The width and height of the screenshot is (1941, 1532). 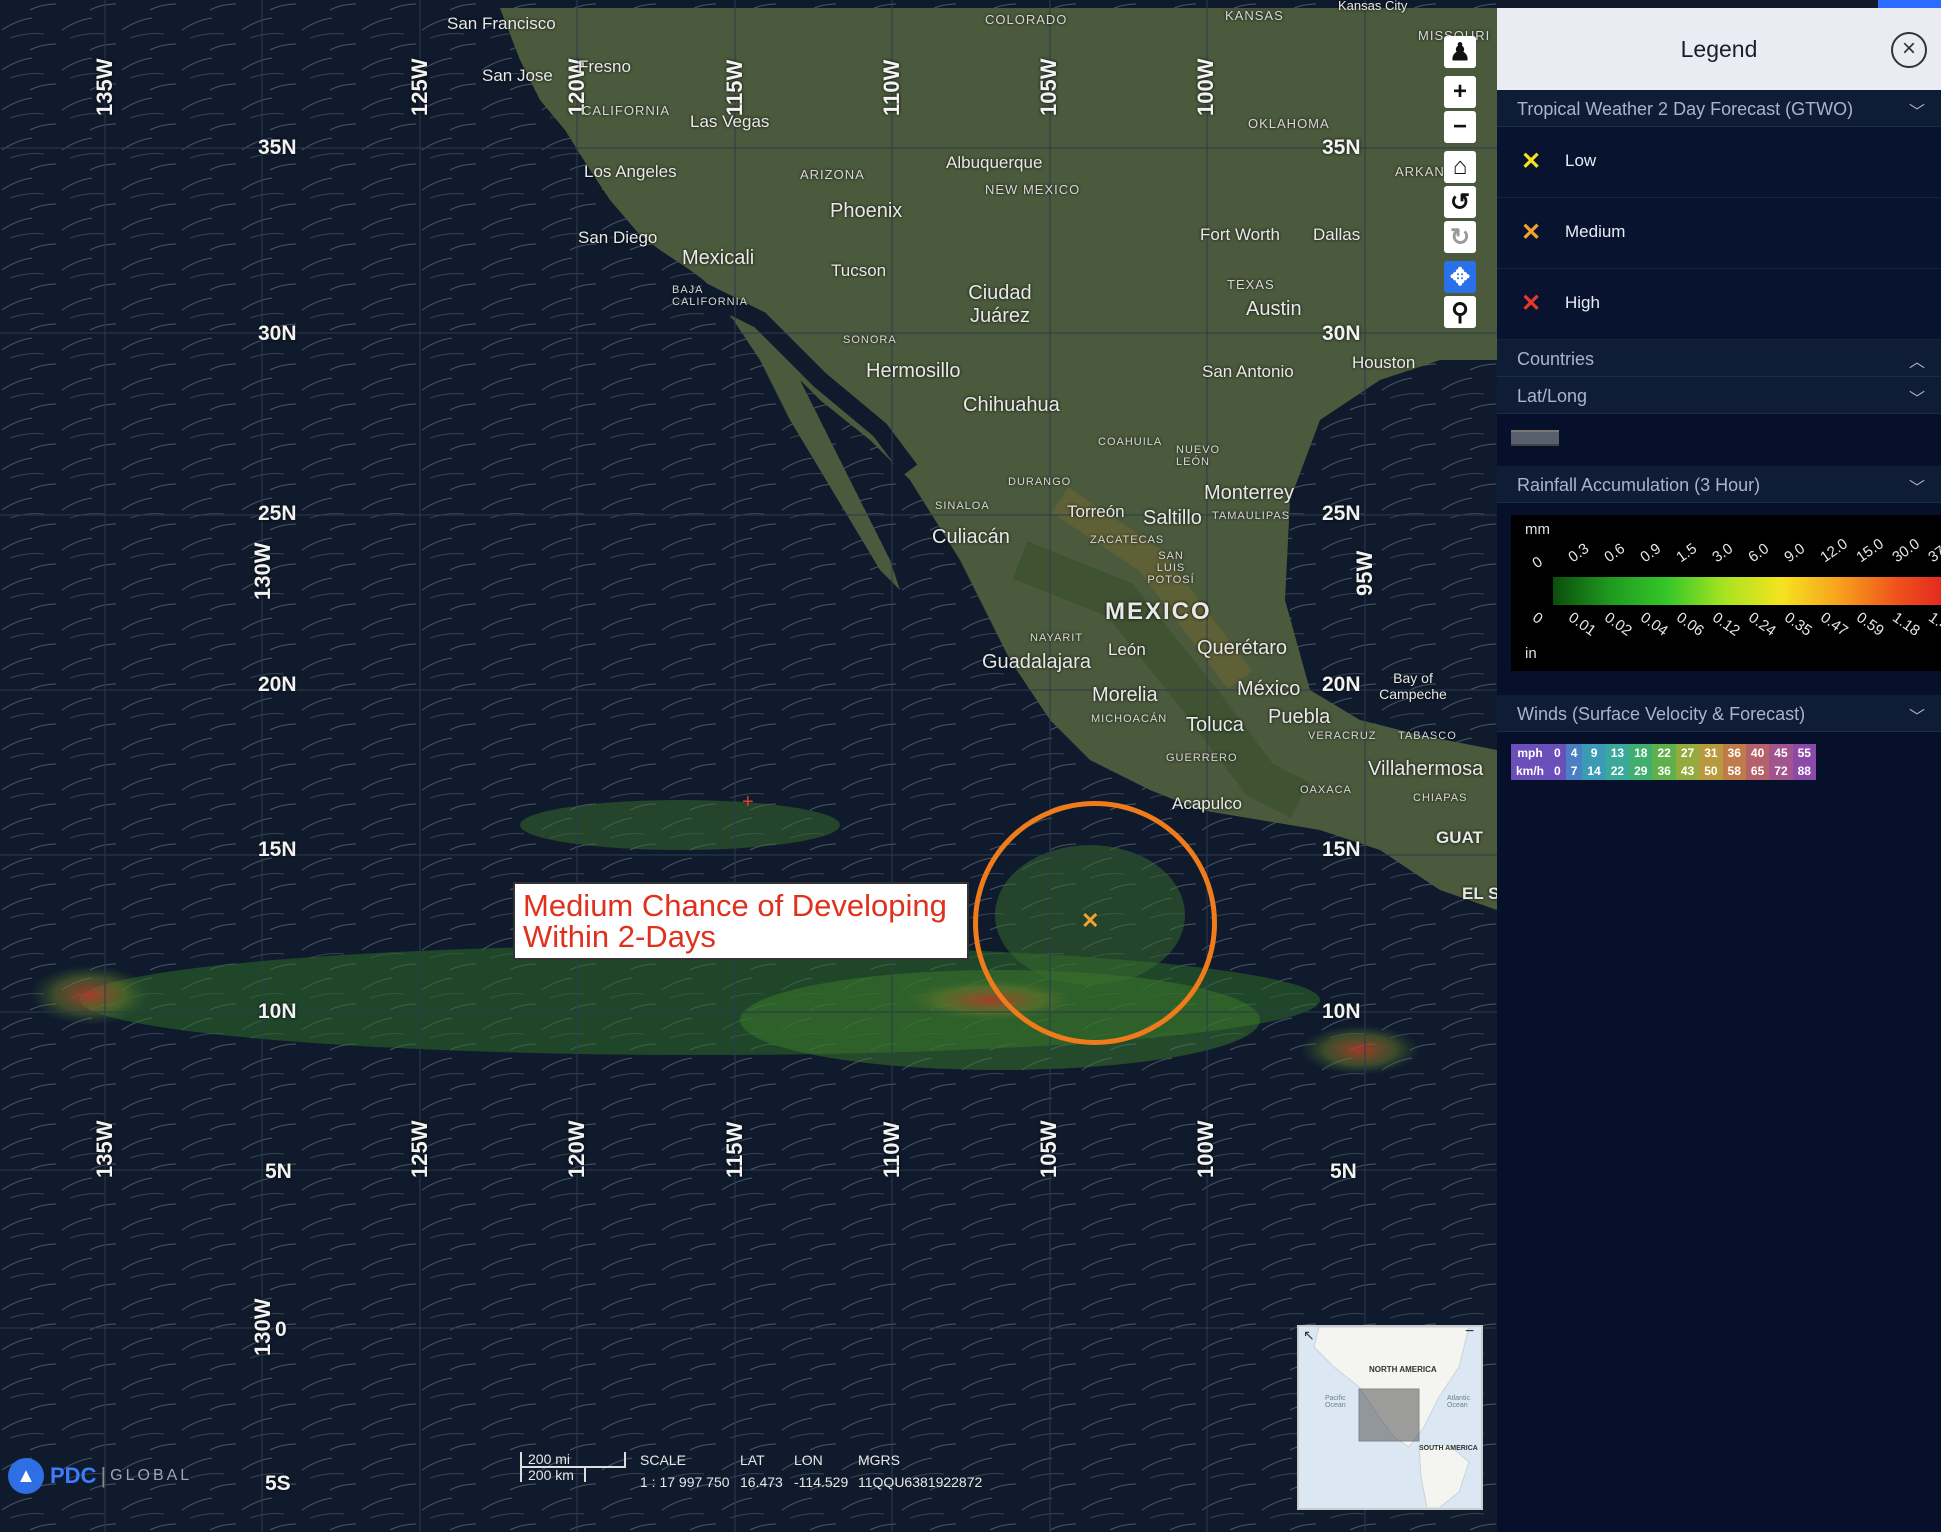 What do you see at coordinates (710, 296) in the screenshot?
I see `place-label: BAJA CALIFORNIA` at bounding box center [710, 296].